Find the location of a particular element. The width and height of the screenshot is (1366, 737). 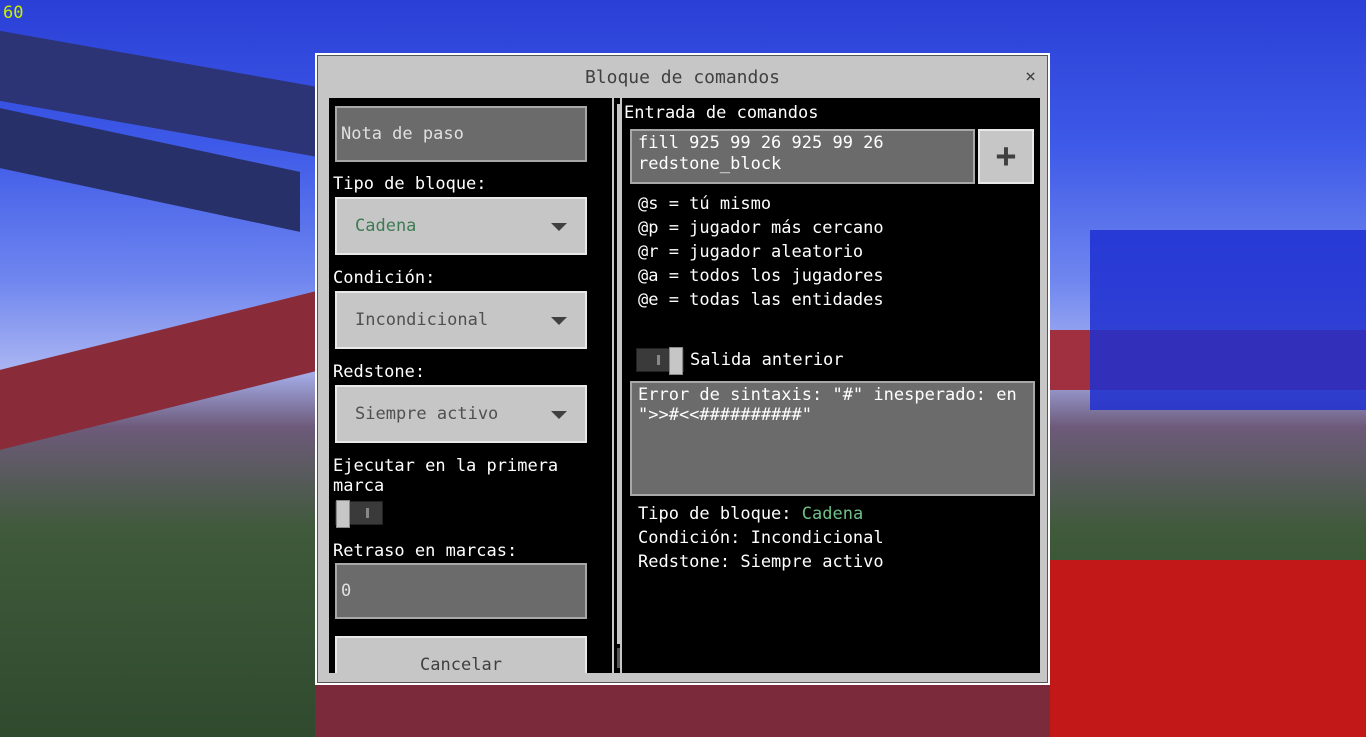

block-type-label: Tipo de bloque: is located at coordinates (410, 184).